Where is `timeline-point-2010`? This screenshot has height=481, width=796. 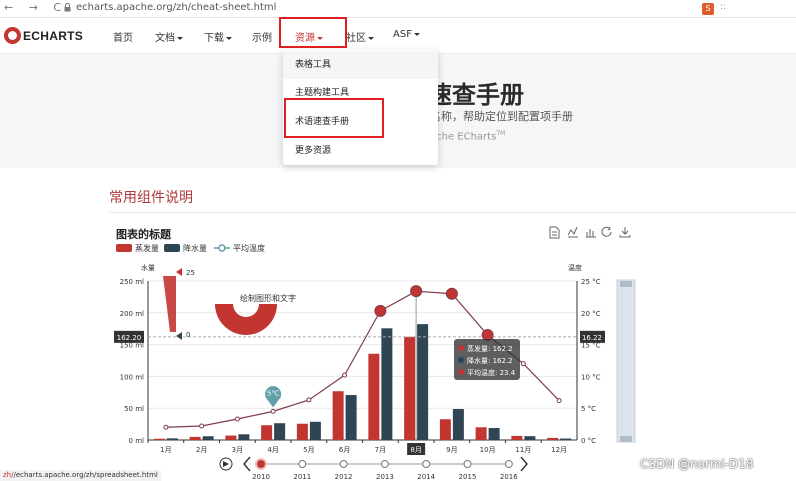
timeline-point-2010 is located at coordinates (261, 464).